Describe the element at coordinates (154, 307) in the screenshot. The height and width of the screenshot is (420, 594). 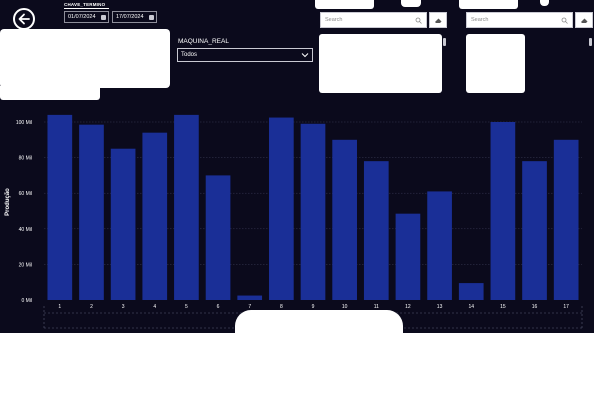
I see `x-tick-label: 4` at that location.